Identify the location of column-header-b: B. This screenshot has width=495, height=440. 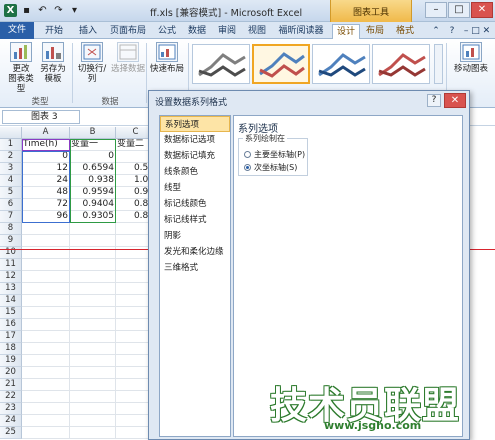
(93, 133).